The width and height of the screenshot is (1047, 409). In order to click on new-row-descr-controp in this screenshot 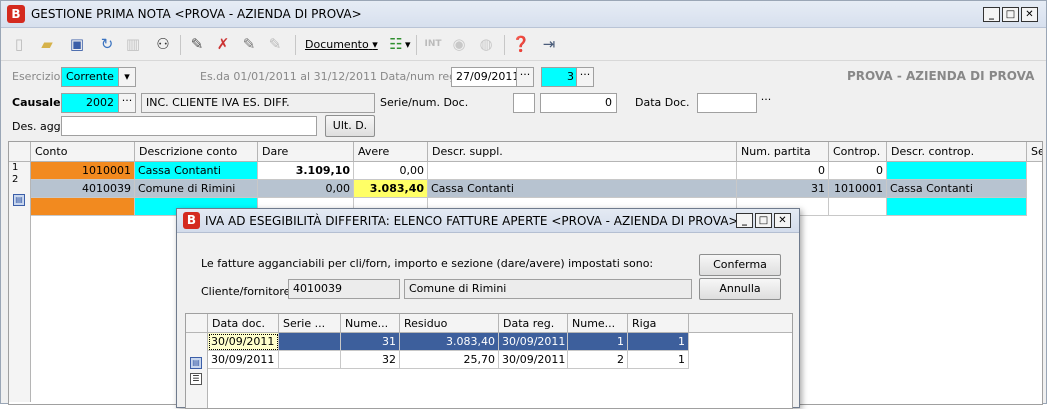, I will do `click(957, 207)`.